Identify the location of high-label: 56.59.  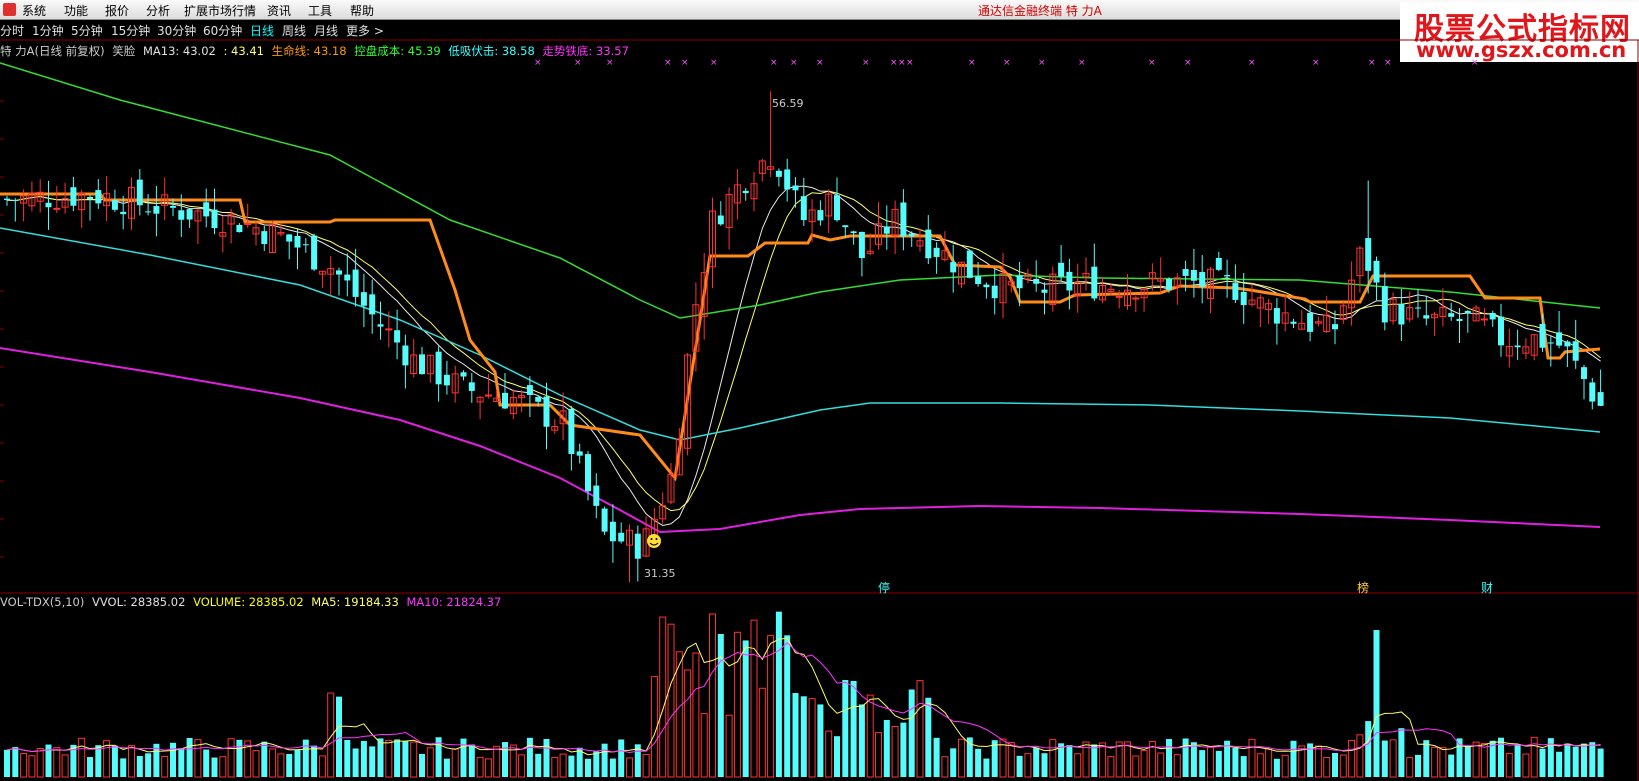
(788, 103).